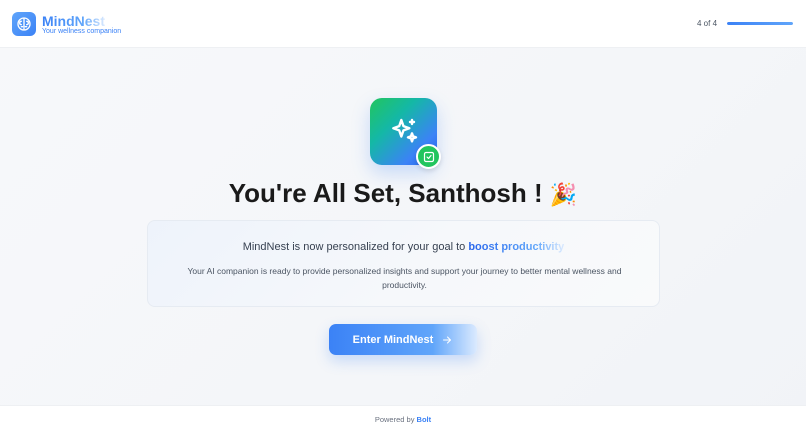  Describe the element at coordinates (516, 247) in the screenshot. I see `goal-highlight: boost productivity` at that location.